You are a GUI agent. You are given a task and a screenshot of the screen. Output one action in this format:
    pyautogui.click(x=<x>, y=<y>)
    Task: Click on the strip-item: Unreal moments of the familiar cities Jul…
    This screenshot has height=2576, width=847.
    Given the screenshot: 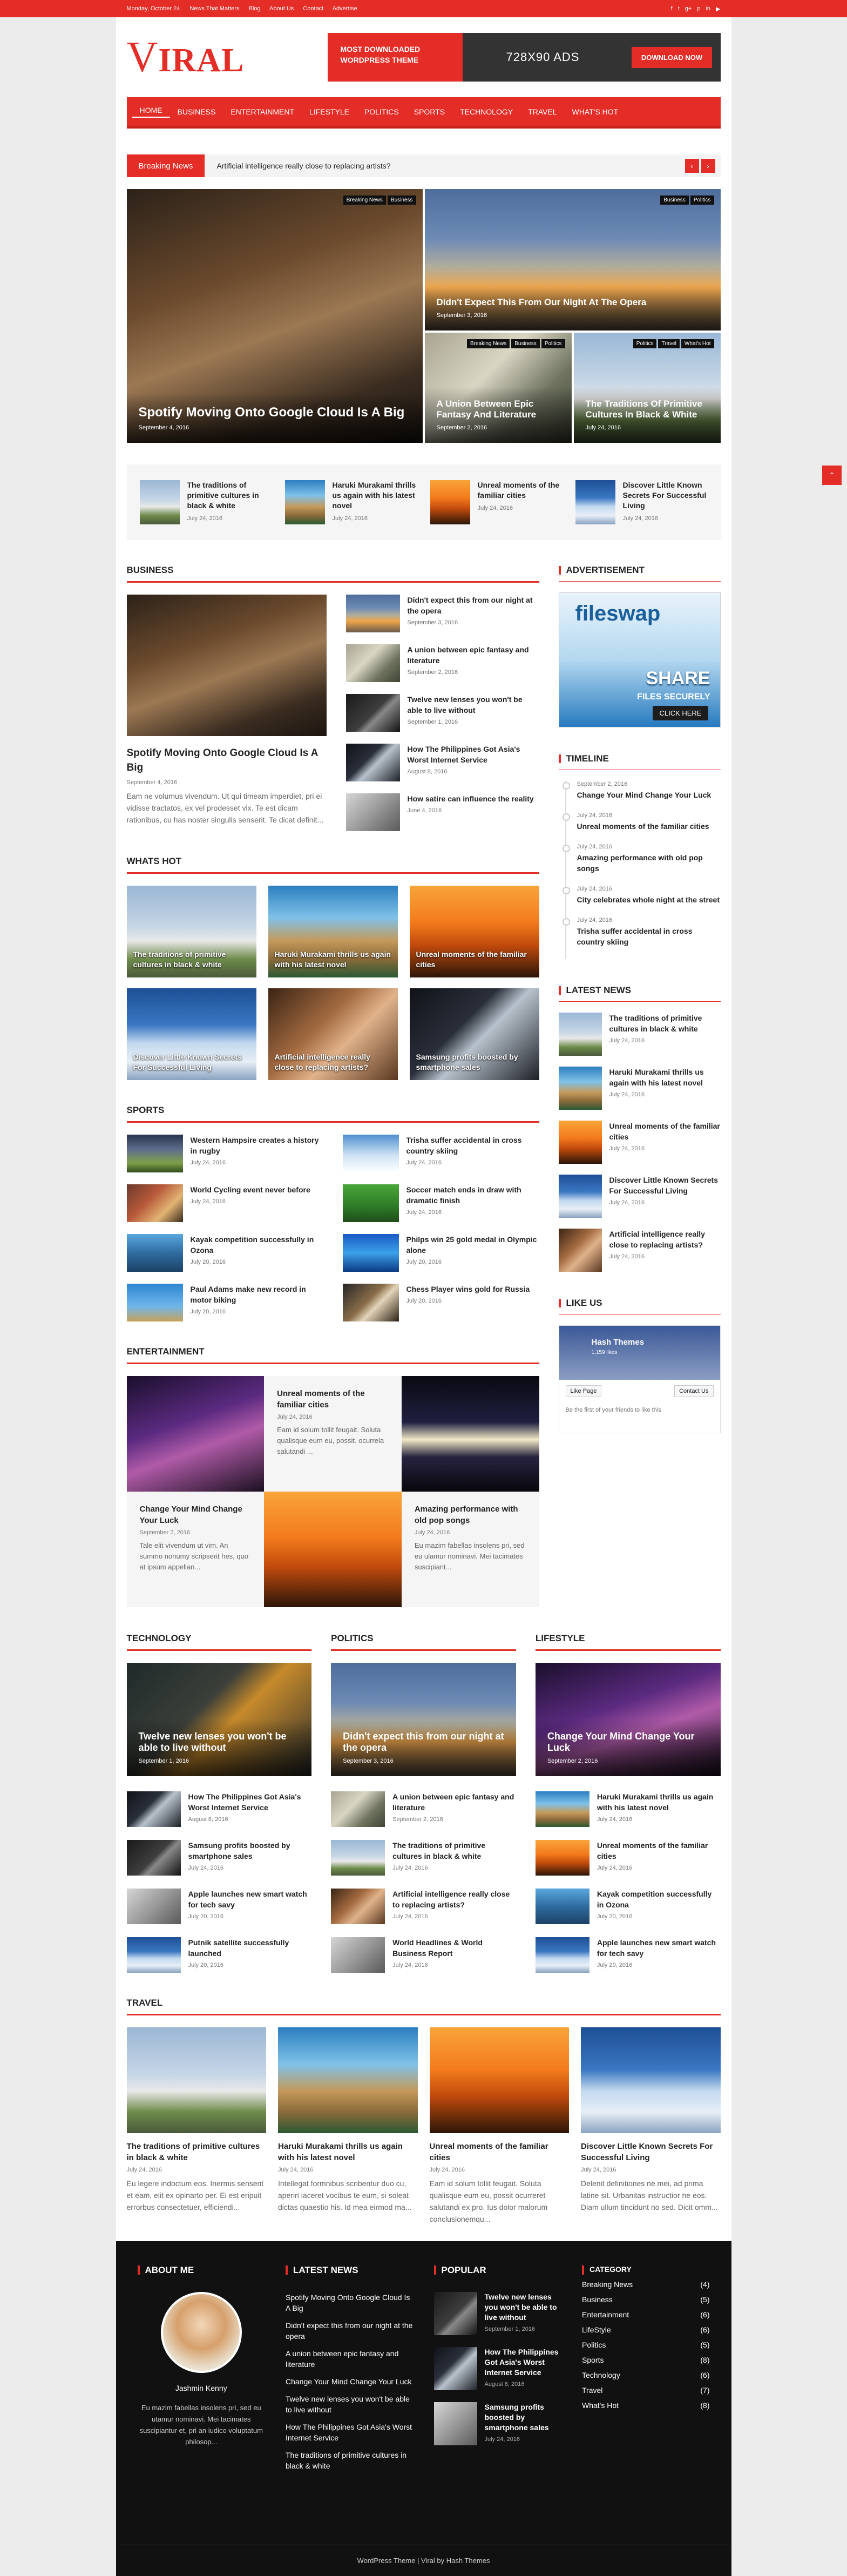 What is the action you would take?
    pyautogui.click(x=496, y=502)
    